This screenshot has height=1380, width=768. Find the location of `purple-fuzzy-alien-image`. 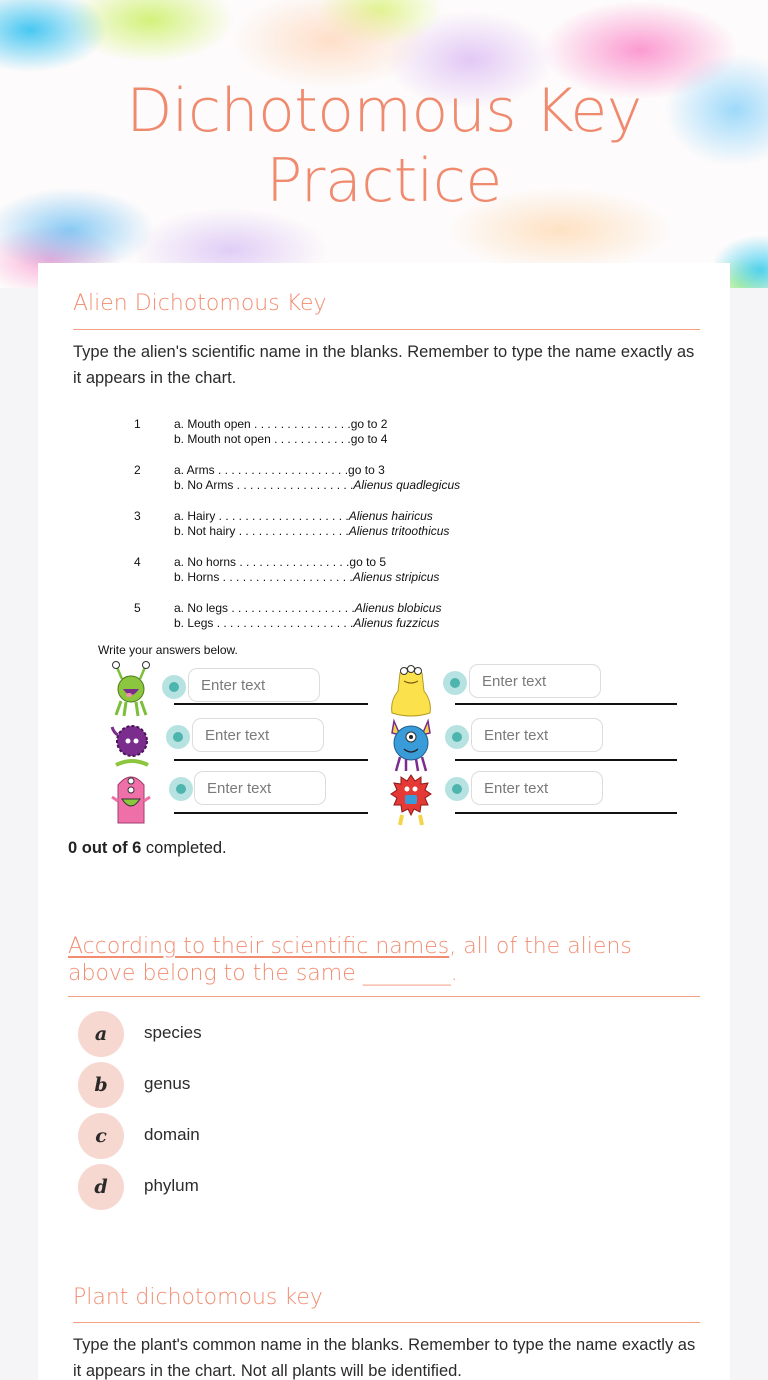

purple-fuzzy-alien-image is located at coordinates (129, 746).